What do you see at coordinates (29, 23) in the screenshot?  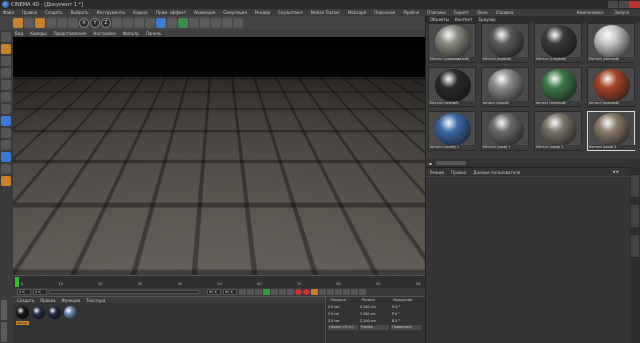 I see `redo-icon` at bounding box center [29, 23].